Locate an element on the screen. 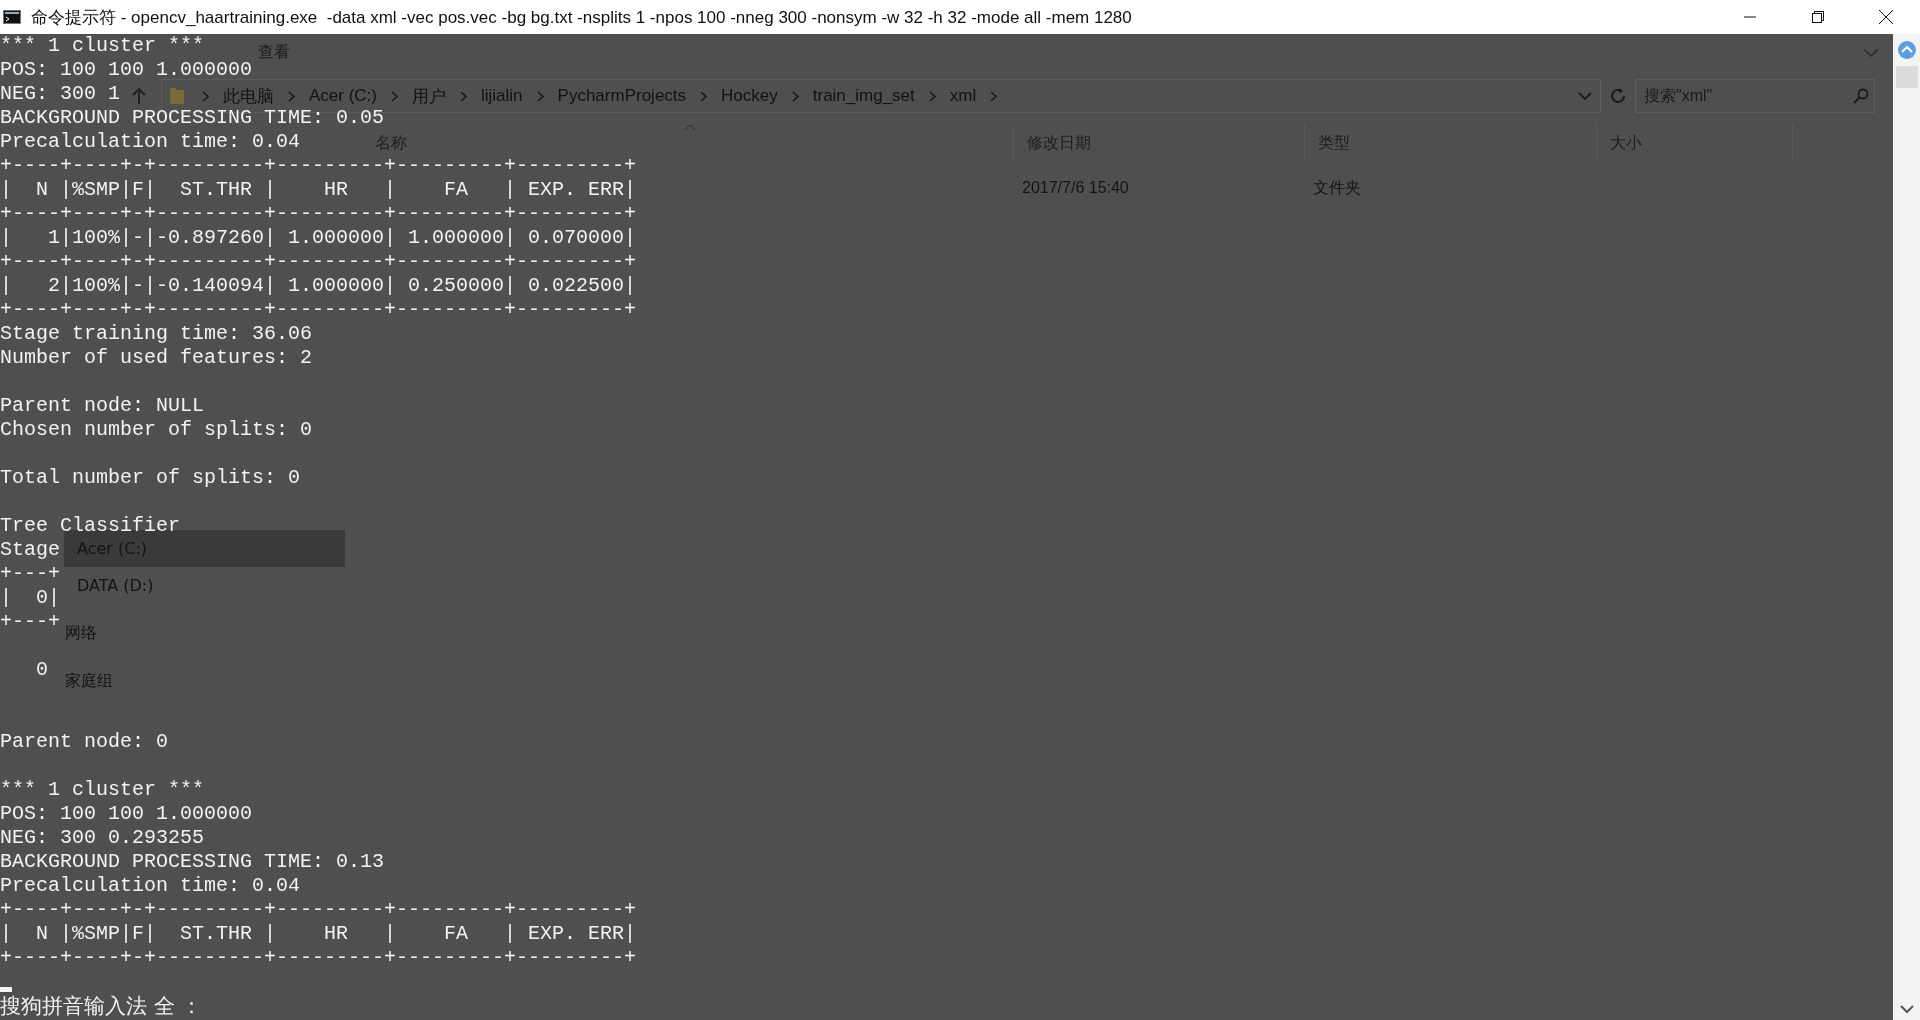 The height and width of the screenshot is (1020, 1920). console-line: NEG: 300 0.293255 is located at coordinates (102, 838).